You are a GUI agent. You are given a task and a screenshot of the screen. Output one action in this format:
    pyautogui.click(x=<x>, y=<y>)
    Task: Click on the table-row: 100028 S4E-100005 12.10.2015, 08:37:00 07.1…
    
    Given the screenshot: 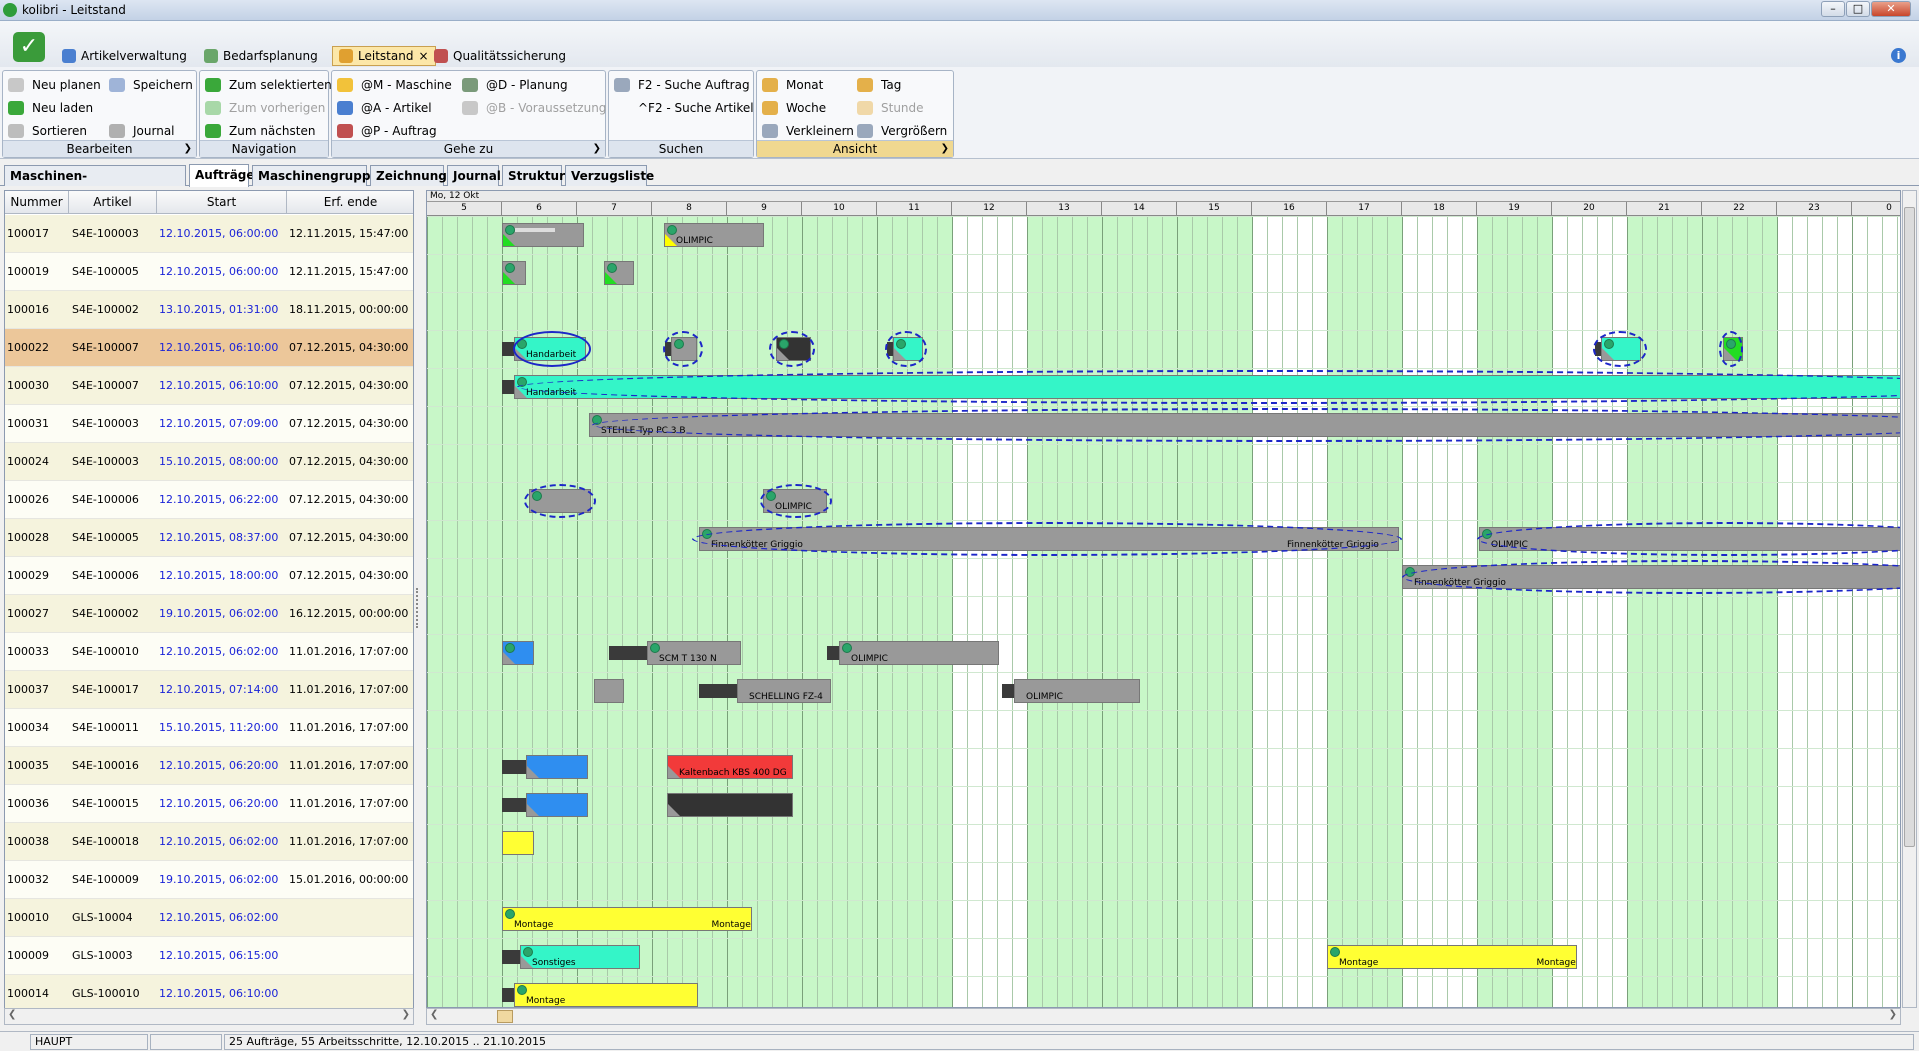 What is the action you would take?
    pyautogui.click(x=209, y=538)
    